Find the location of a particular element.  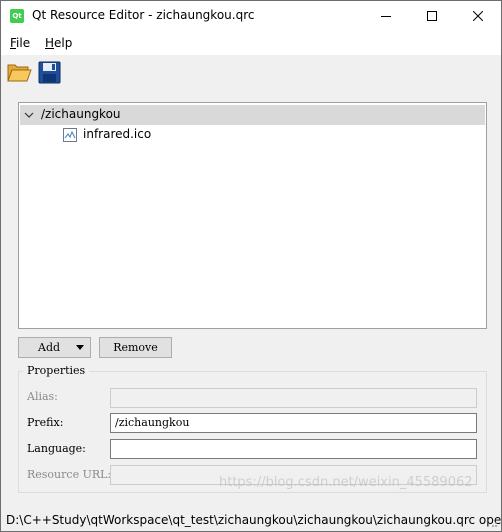

minimize-icon is located at coordinates (386, 16).